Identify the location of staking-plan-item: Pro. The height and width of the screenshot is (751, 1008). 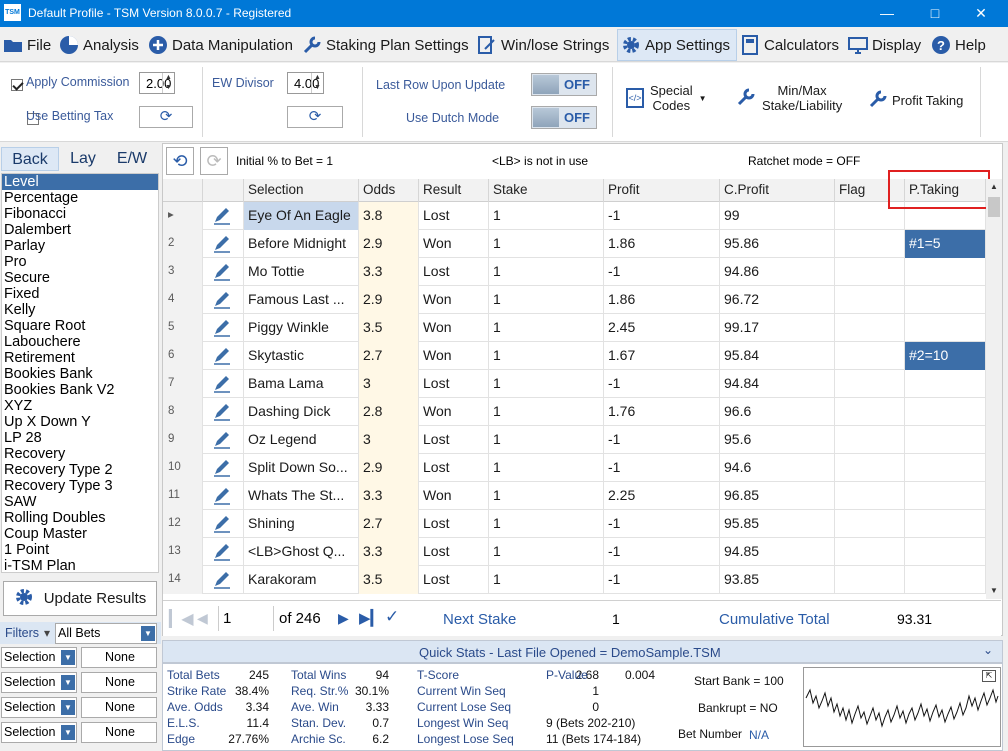
(80, 262).